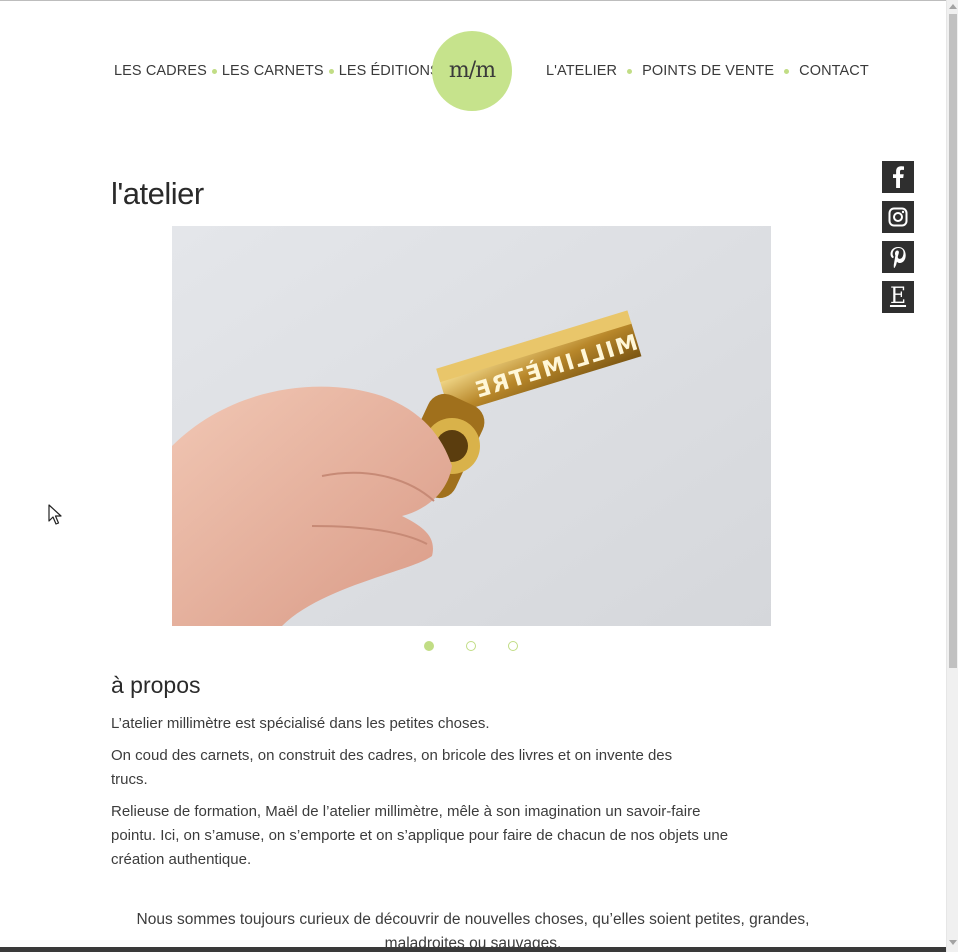  I want to click on page-scrollbar, so click(952, 476).